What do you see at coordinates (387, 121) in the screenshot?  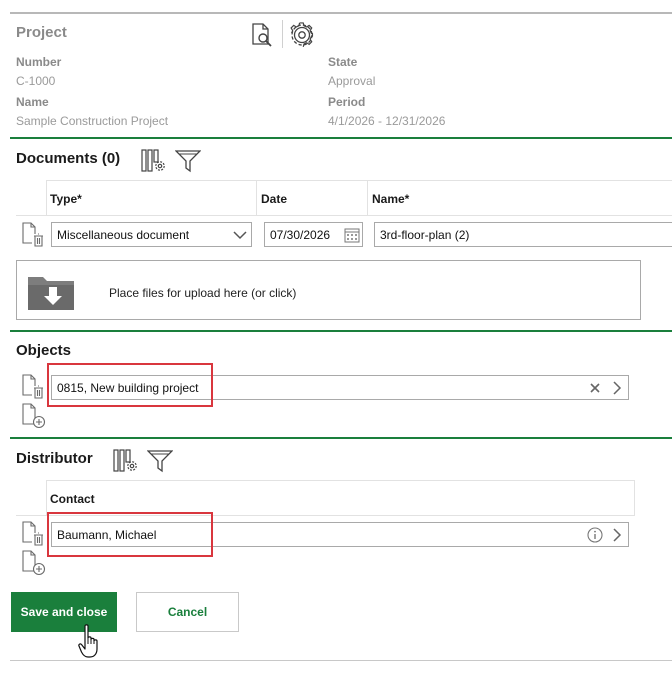 I see `period-value: 4/1/2026 - 12/31/2026` at bounding box center [387, 121].